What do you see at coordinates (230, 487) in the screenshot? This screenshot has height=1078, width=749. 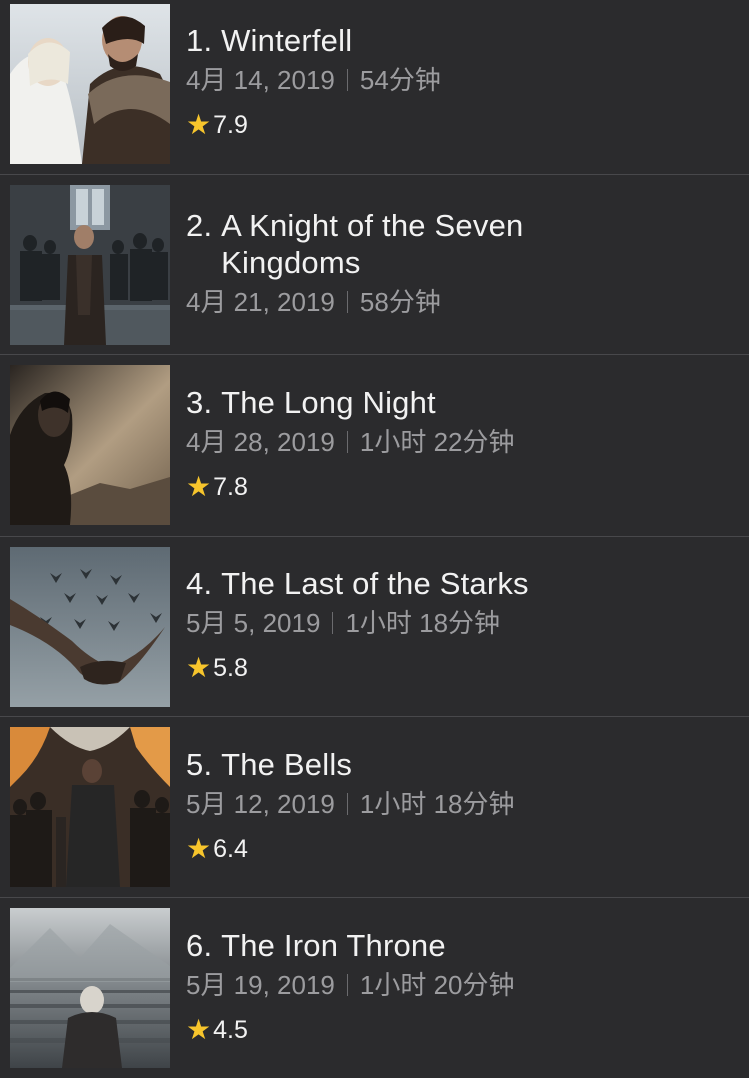 I see `rating-value: 7.8` at bounding box center [230, 487].